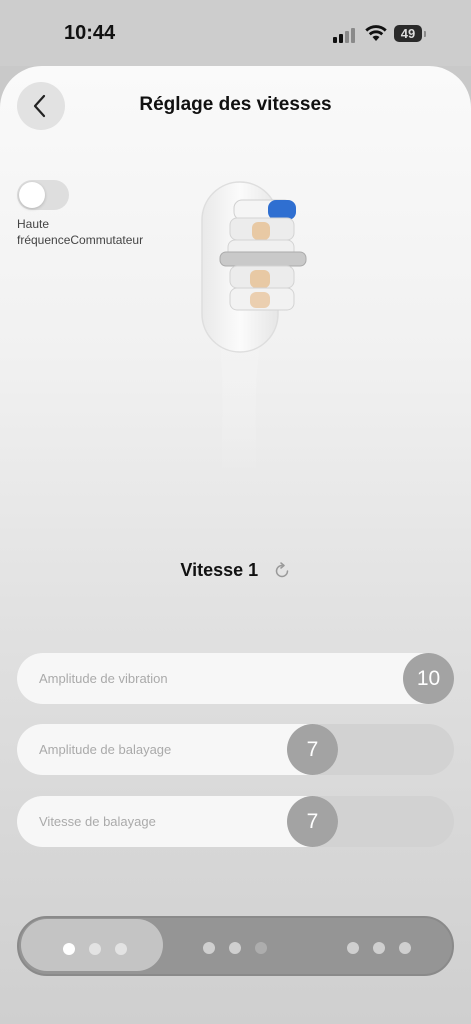 The height and width of the screenshot is (1024, 471). Describe the element at coordinates (346, 35) in the screenshot. I see `cellular-signal-icon` at that location.